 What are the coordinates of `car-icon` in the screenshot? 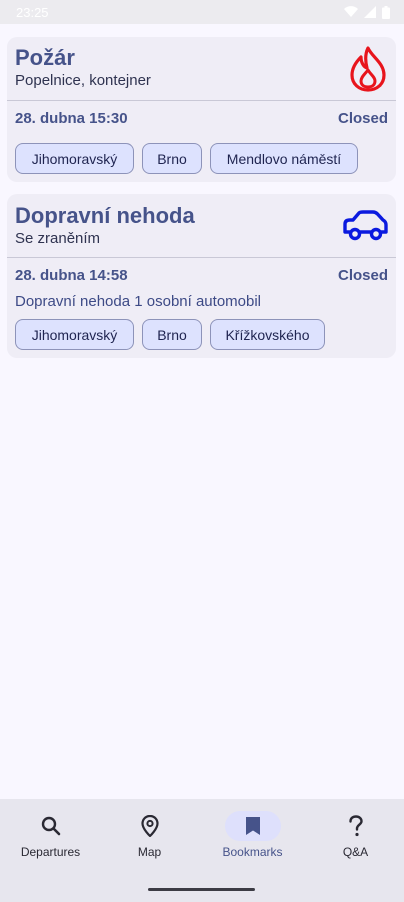 It's located at (365, 228).